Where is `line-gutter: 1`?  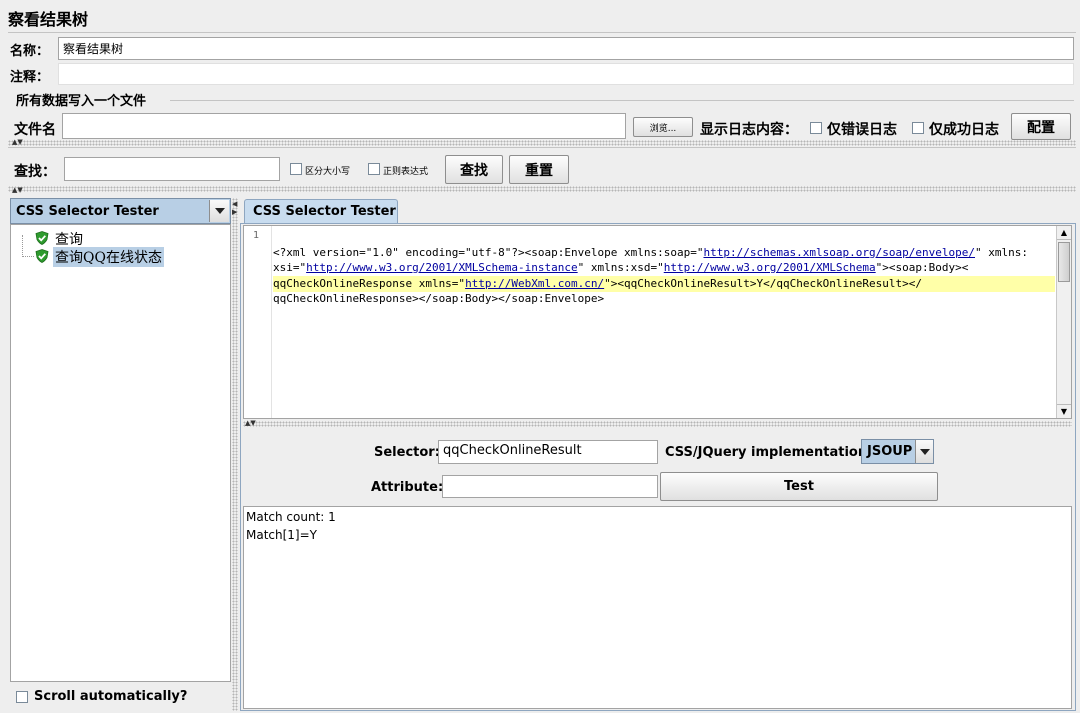 line-gutter: 1 is located at coordinates (258, 322).